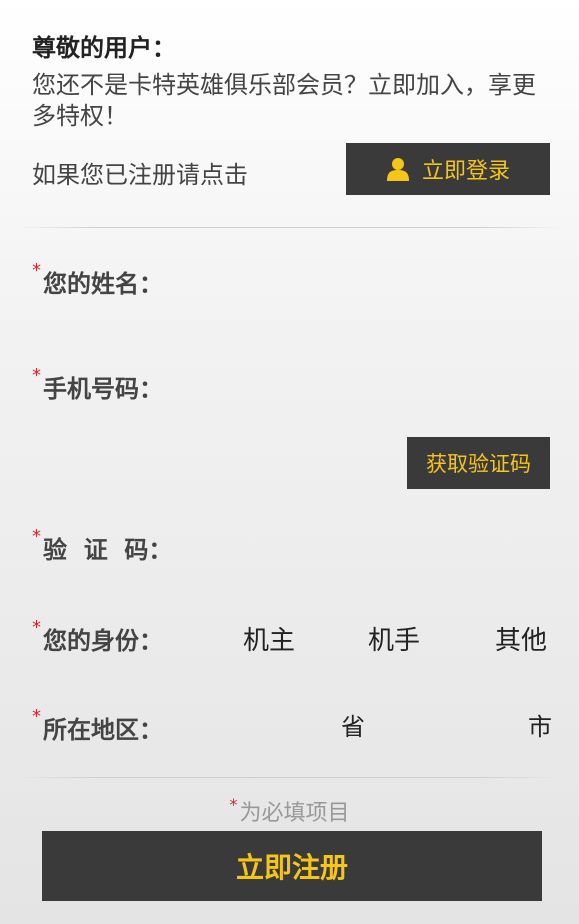 The width and height of the screenshot is (579, 924). I want to click on user-icon, so click(398, 169).